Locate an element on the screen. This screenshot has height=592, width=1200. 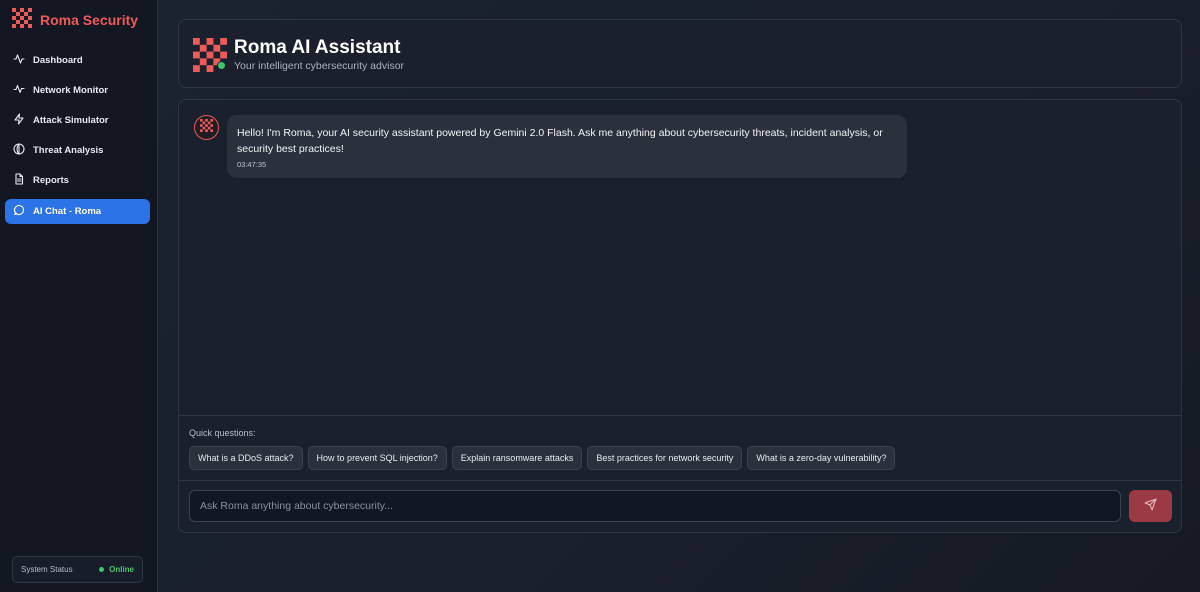
bot-avatar is located at coordinates (206, 127).